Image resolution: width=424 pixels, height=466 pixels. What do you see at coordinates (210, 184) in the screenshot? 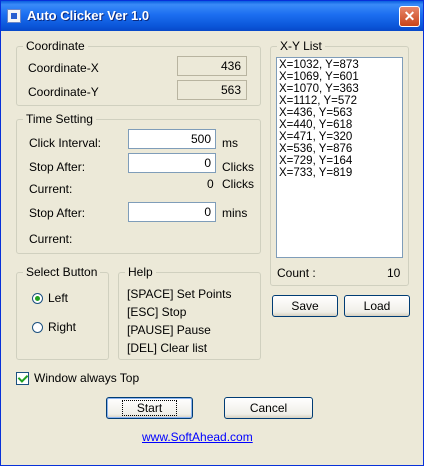
I see `current-clicks-value: 0` at bounding box center [210, 184].